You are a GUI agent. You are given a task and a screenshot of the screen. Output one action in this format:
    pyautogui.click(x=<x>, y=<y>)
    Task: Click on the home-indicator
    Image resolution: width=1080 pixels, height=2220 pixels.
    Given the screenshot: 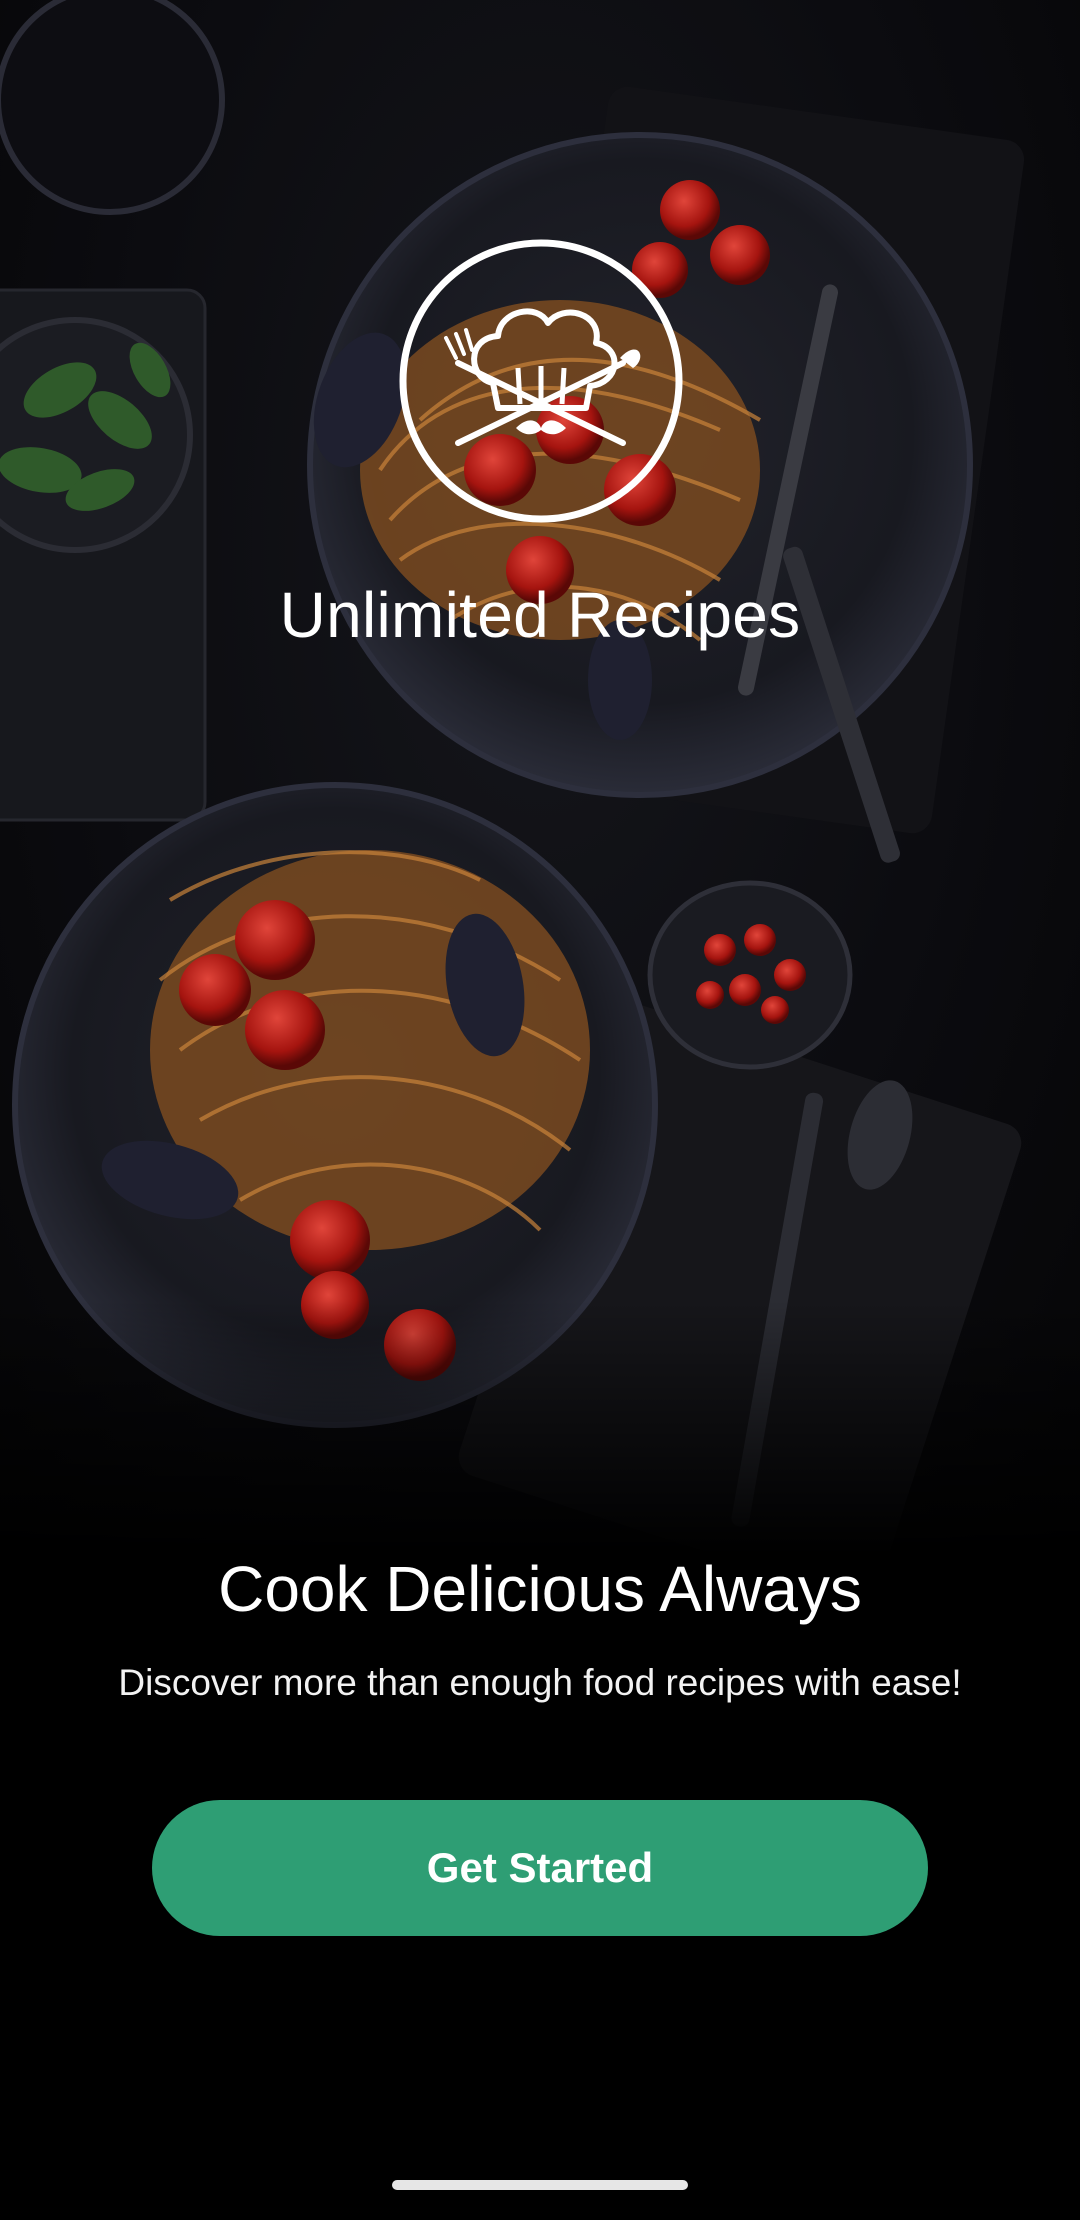 What is the action you would take?
    pyautogui.click(x=540, y=2185)
    